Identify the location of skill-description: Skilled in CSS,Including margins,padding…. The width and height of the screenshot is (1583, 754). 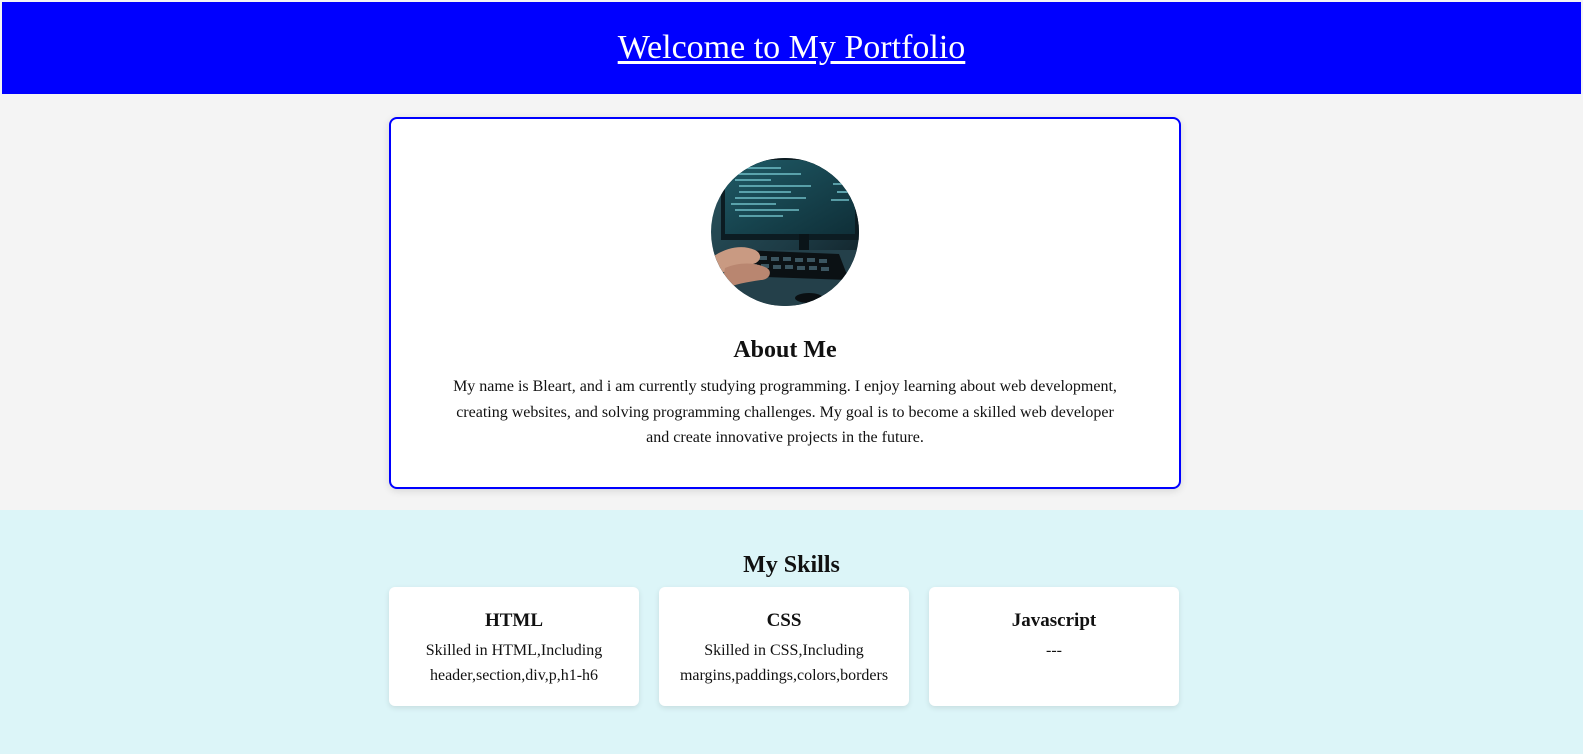
(784, 663).